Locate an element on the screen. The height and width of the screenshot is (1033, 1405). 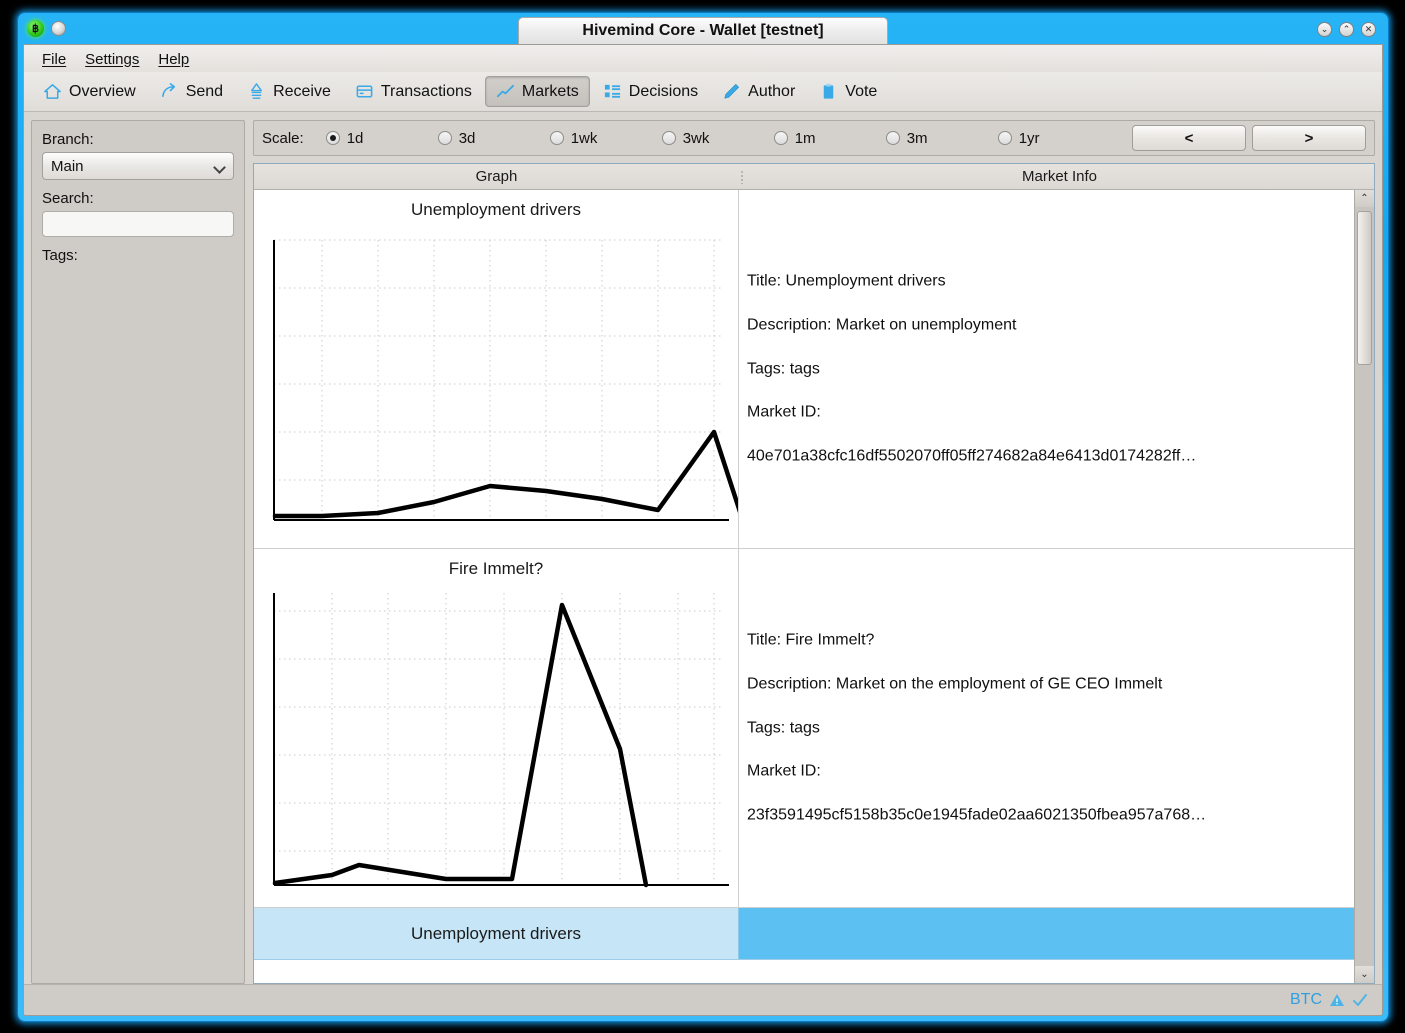
scroll-down-button: ⌄ is located at coordinates (1364, 974).